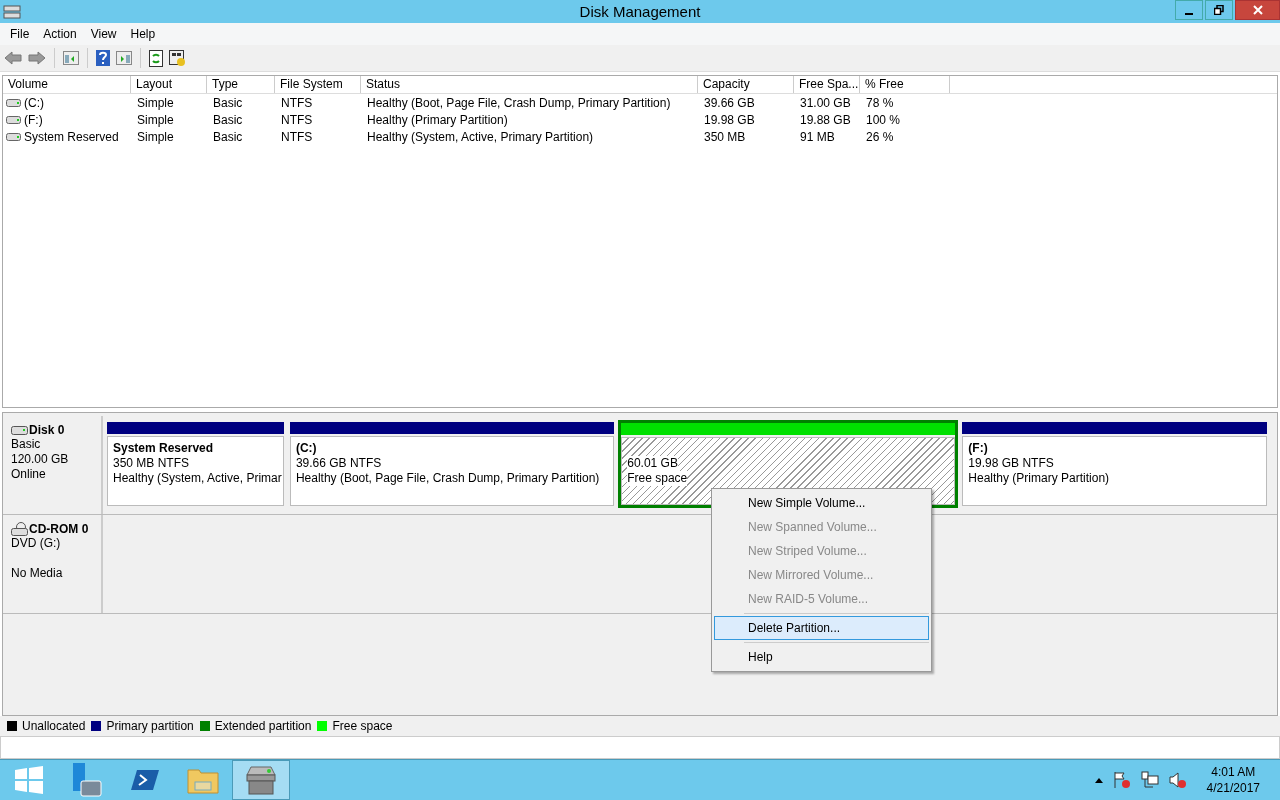  Describe the element at coordinates (725, 136) in the screenshot. I see `table-cell: 350 MB` at that location.